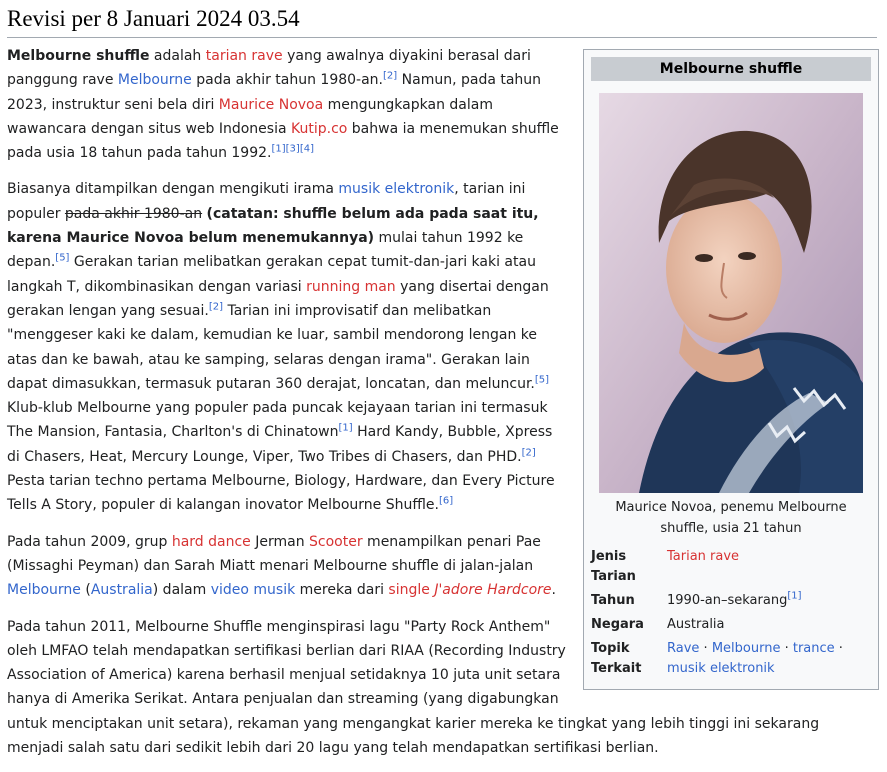 The width and height of the screenshot is (887, 772). What do you see at coordinates (703, 556) in the screenshot?
I see `dance-type-link: Tarian rave` at bounding box center [703, 556].